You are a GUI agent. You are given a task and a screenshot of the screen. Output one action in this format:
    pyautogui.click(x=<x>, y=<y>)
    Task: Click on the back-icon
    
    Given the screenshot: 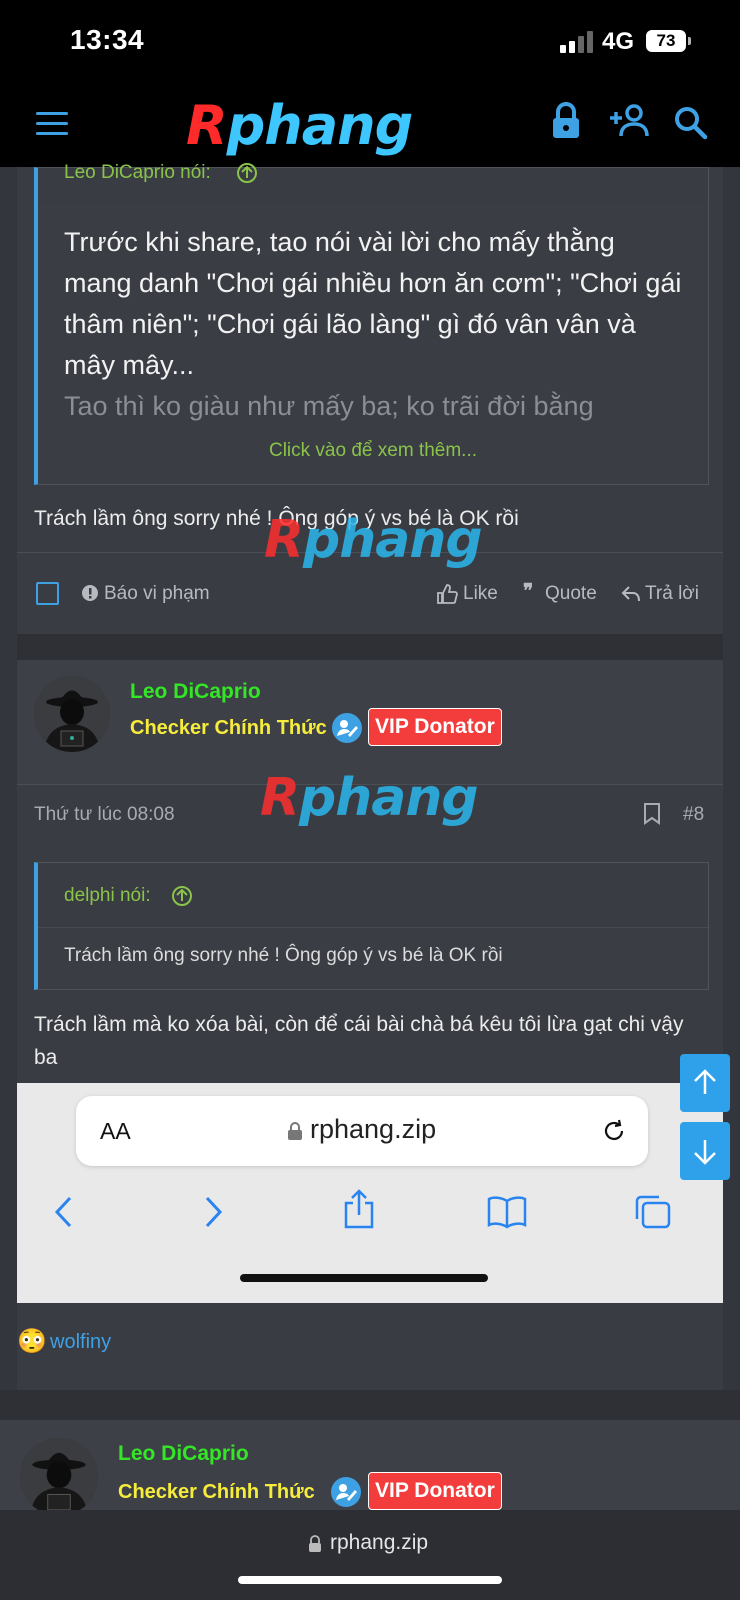 What is the action you would take?
    pyautogui.click(x=63, y=1212)
    